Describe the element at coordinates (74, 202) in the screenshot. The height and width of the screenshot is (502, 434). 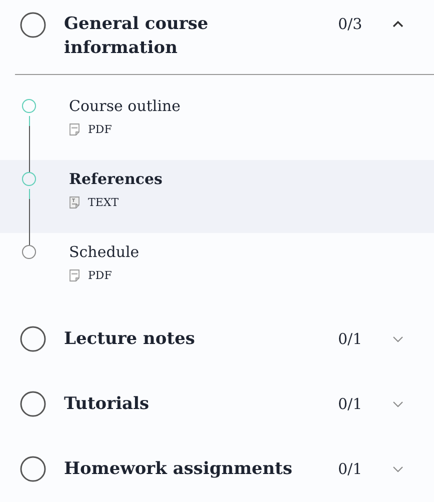
I see `text-file-icon` at that location.